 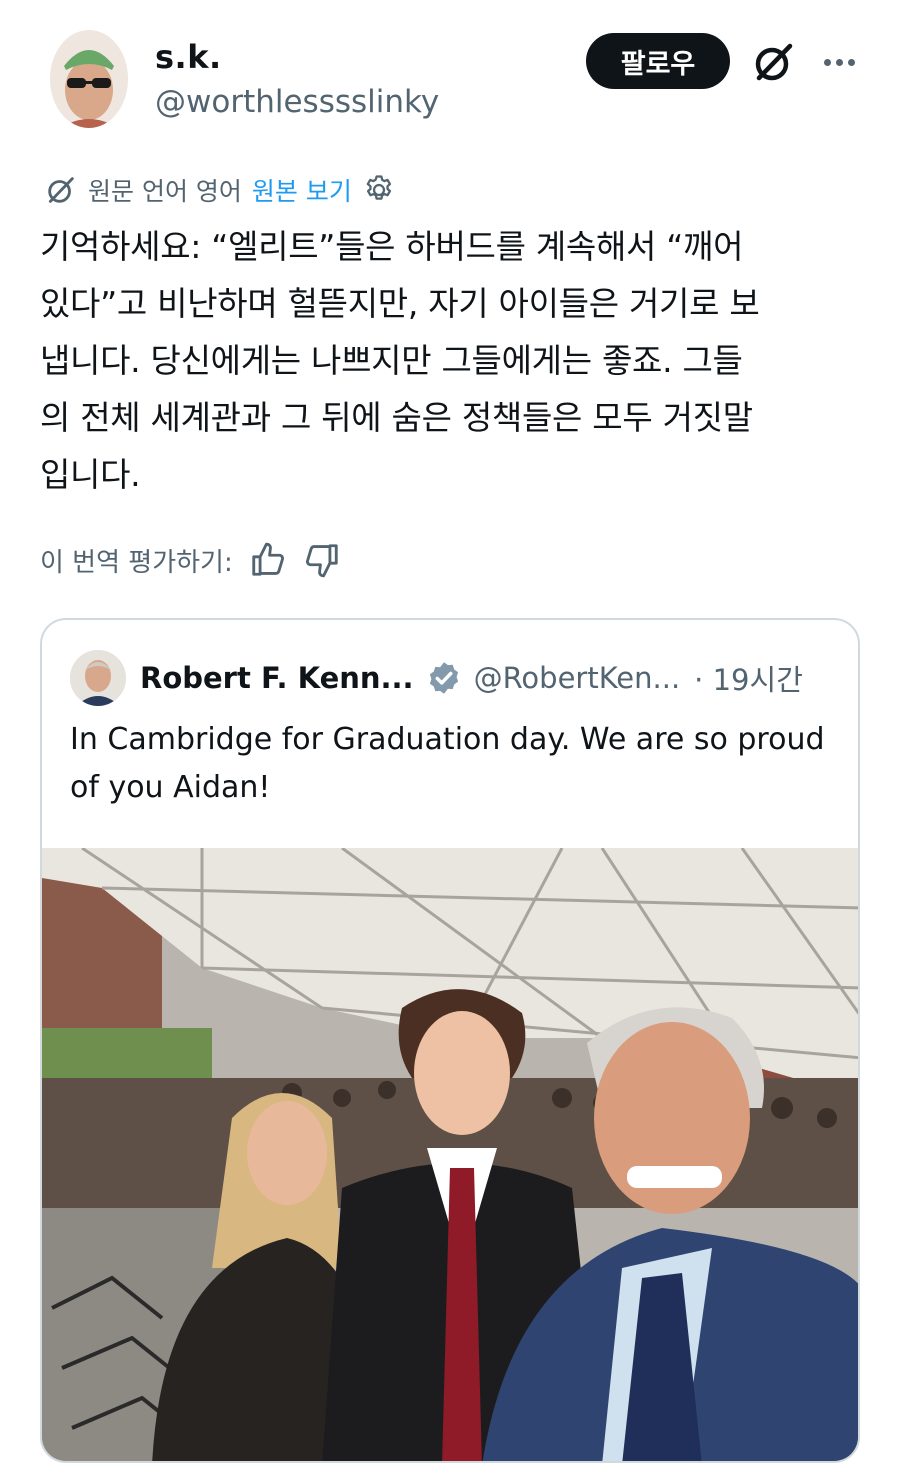 I want to click on author-display-name: s.k., so click(x=188, y=57).